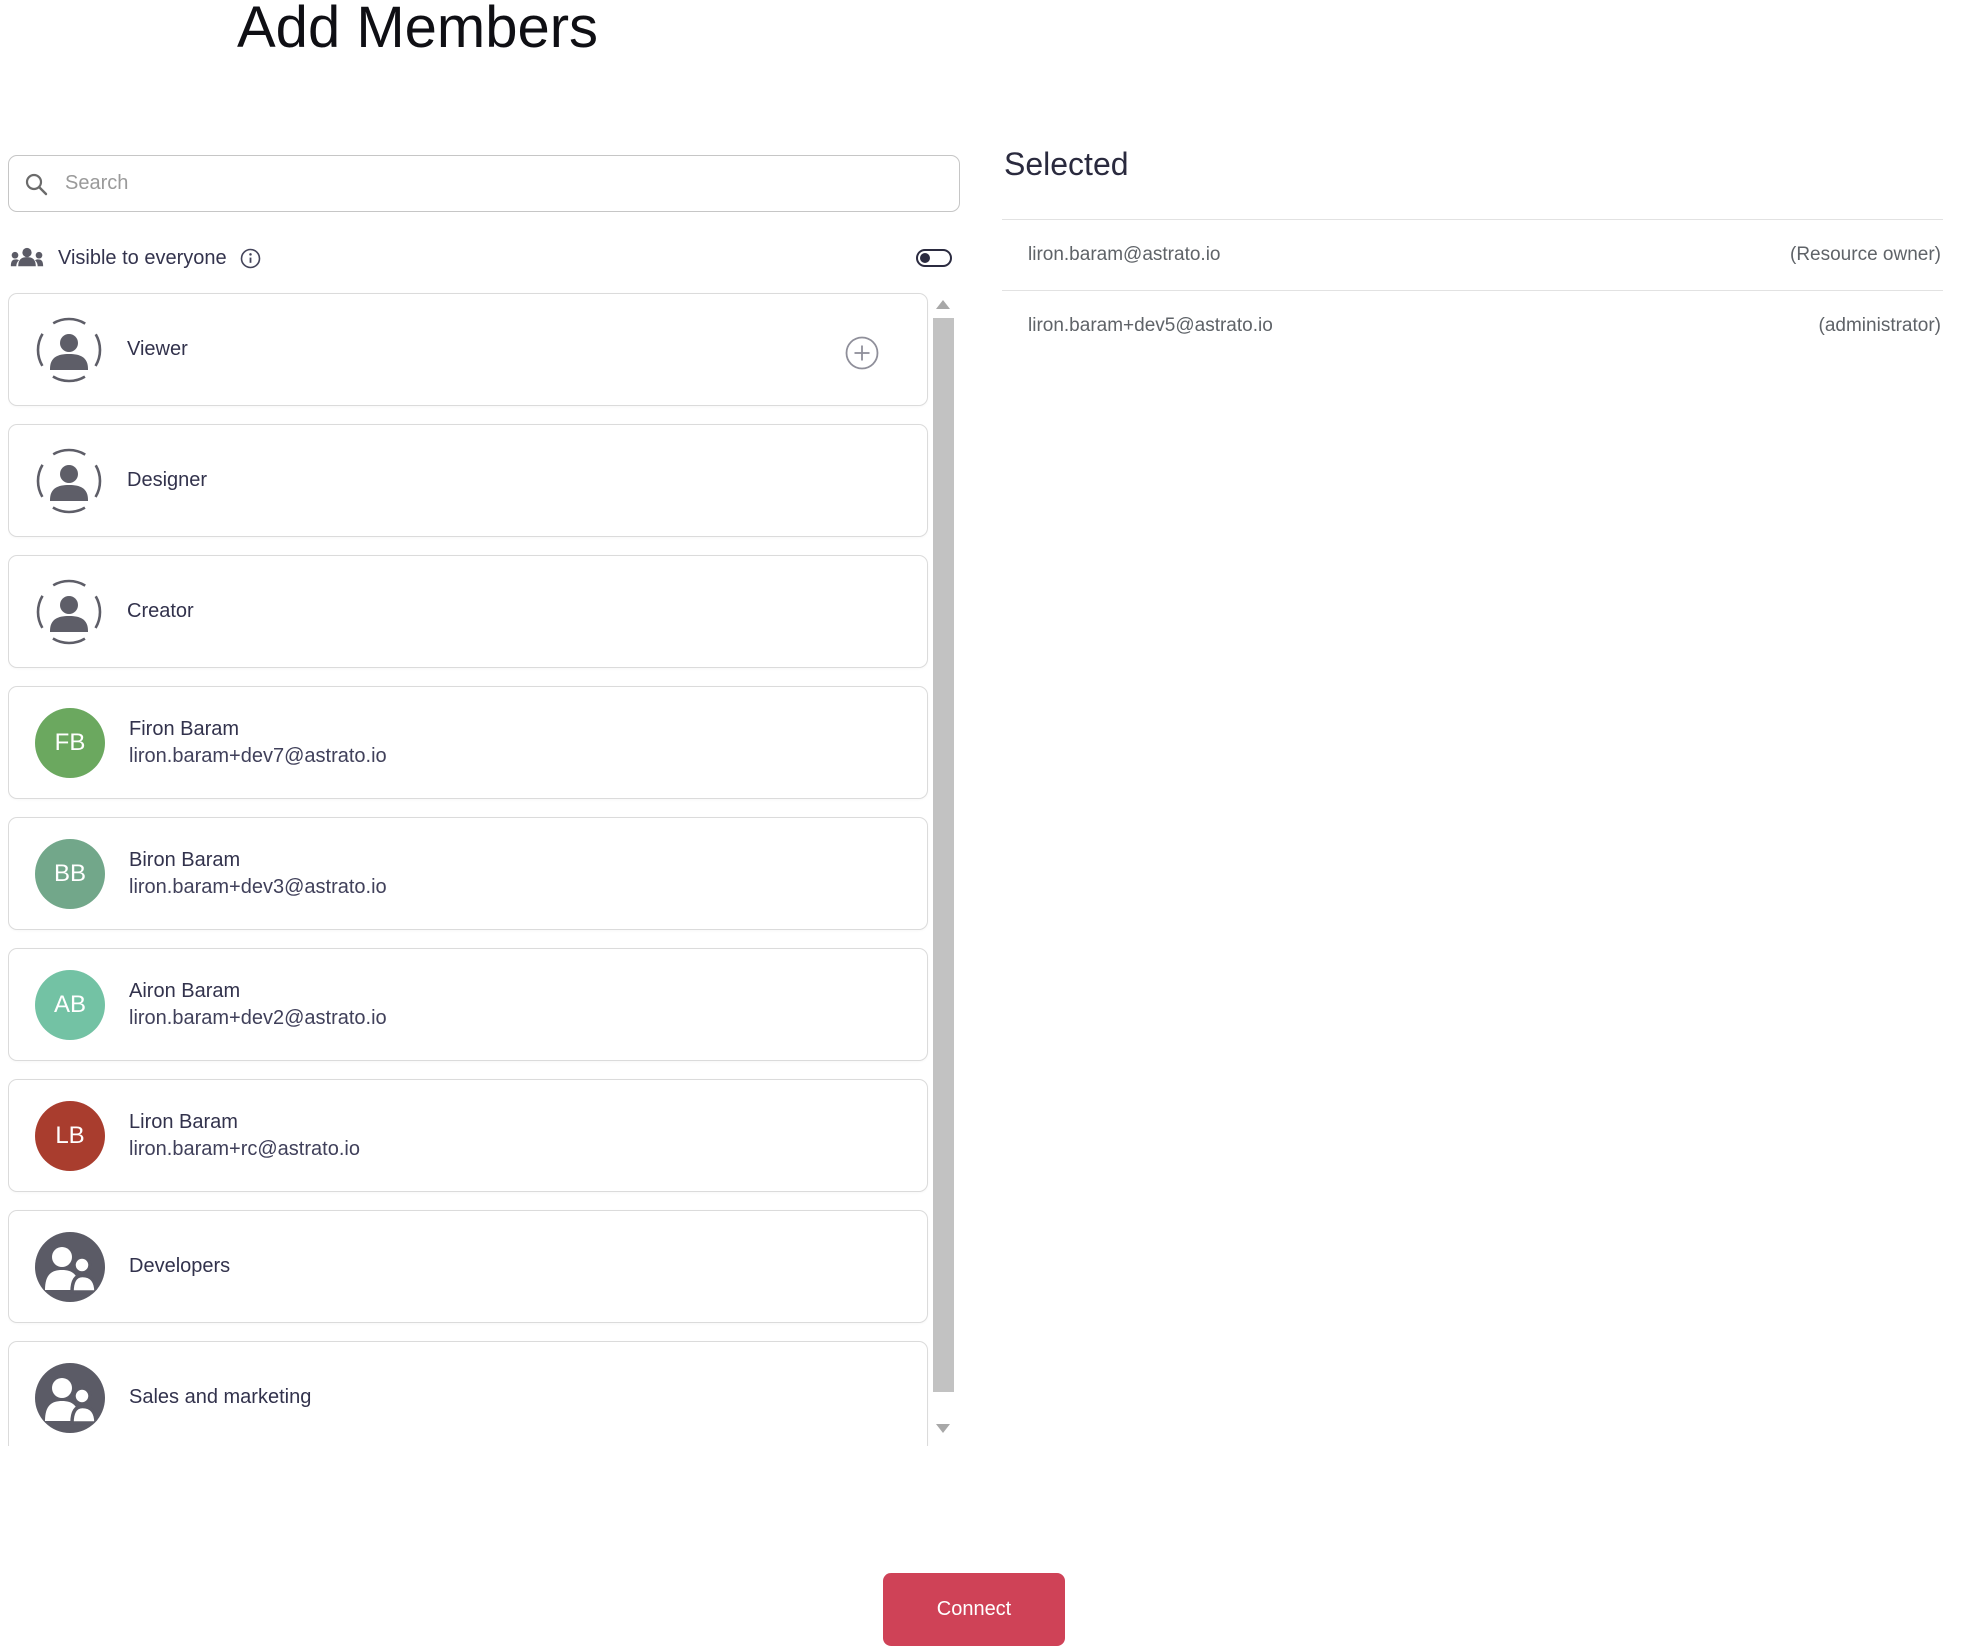 Image resolution: width=1973 pixels, height=1651 pixels. What do you see at coordinates (157, 349) in the screenshot?
I see `role-label: Viewer` at bounding box center [157, 349].